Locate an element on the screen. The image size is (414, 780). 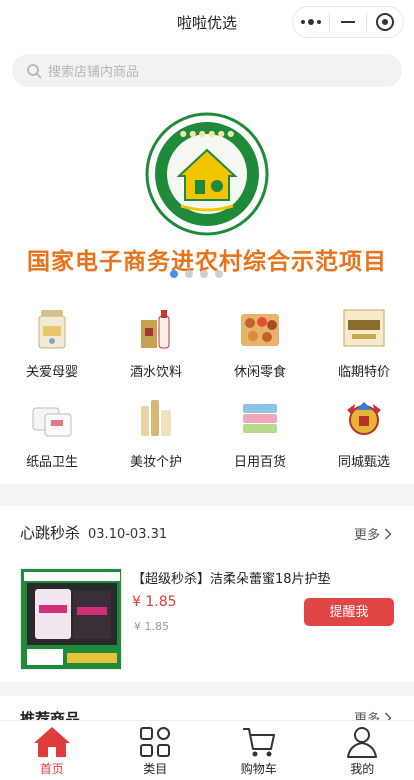
flash-sale-title: 心跳秒杀 is located at coordinates (50, 533).